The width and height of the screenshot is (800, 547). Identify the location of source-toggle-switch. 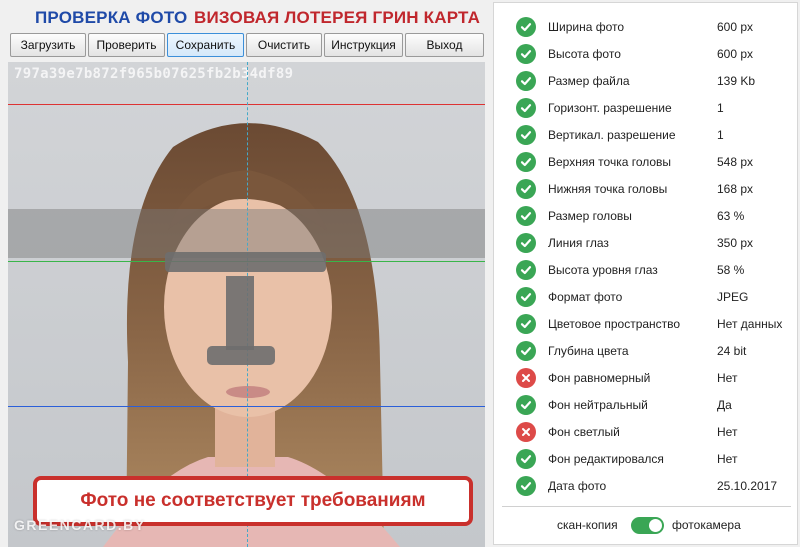
(647, 525).